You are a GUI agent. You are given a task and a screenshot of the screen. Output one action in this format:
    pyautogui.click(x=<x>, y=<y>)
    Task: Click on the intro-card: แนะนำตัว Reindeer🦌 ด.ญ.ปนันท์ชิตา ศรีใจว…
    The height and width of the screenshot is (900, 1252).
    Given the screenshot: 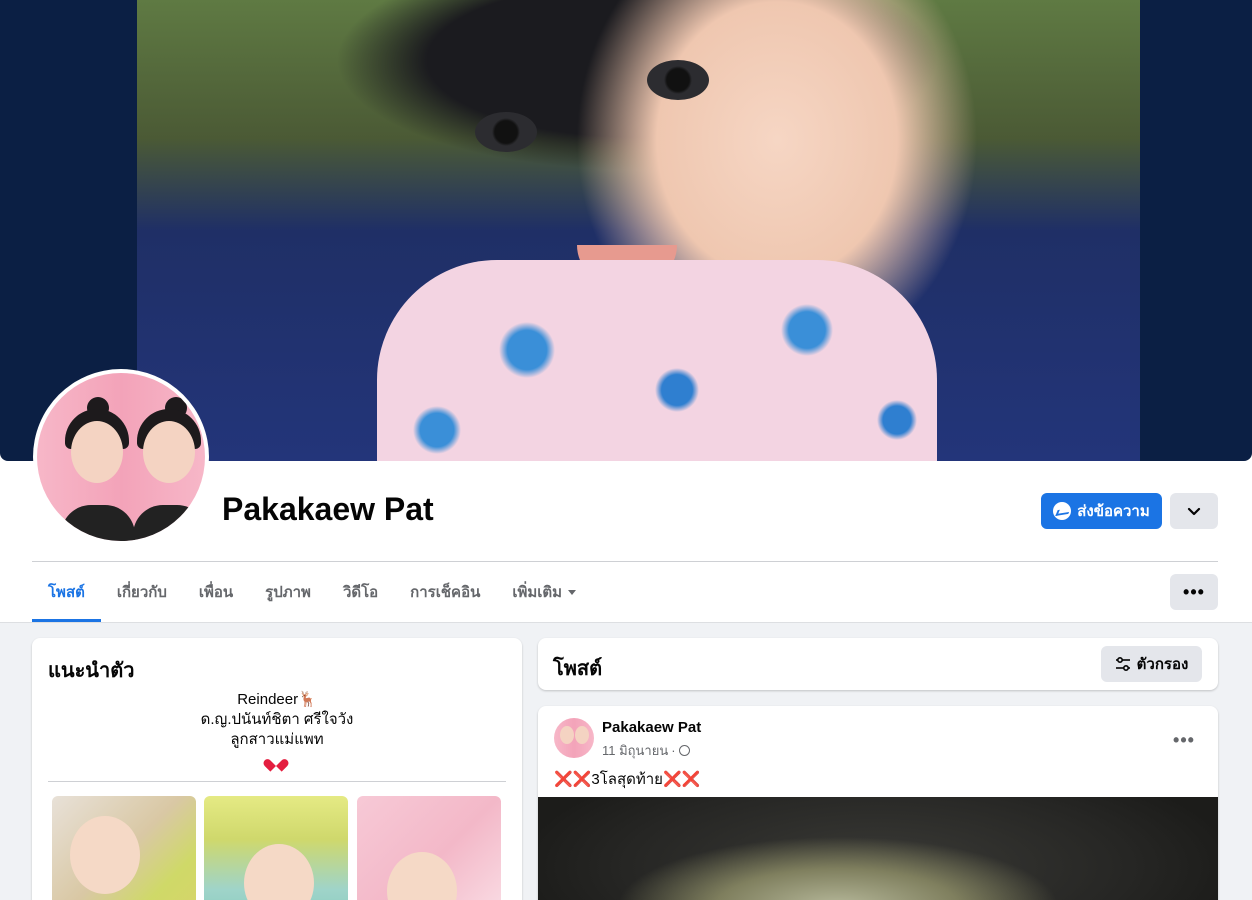 What is the action you would take?
    pyautogui.click(x=277, y=769)
    